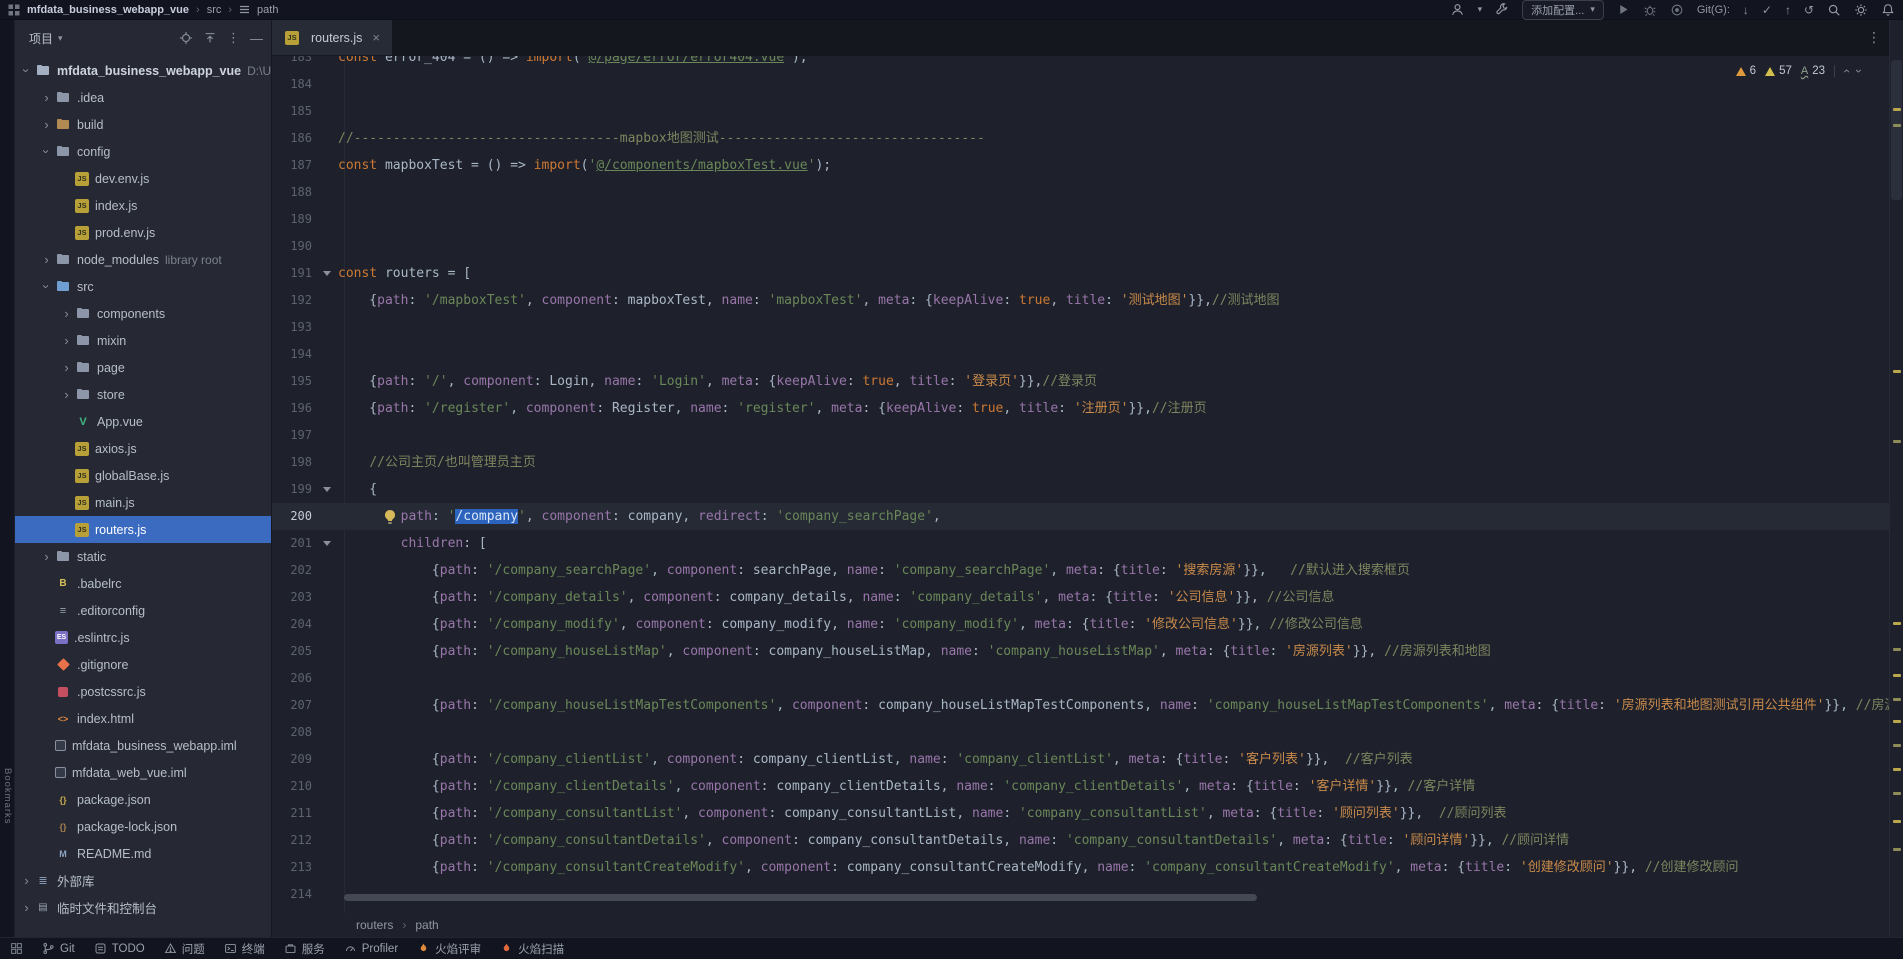  Describe the element at coordinates (143, 853) in the screenshot. I see `tree-item-readme.md: M README.md` at that location.